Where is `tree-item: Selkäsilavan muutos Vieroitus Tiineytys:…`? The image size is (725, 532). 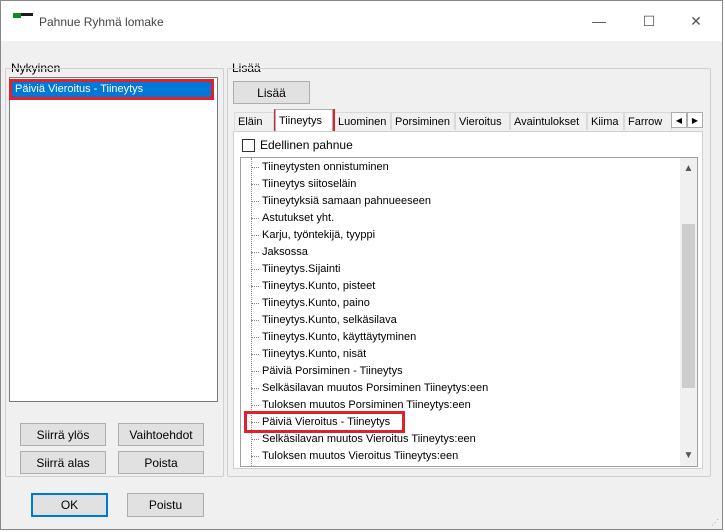 tree-item: Selkäsilavan muutos Vieroitus Tiineytys:… is located at coordinates (363, 439).